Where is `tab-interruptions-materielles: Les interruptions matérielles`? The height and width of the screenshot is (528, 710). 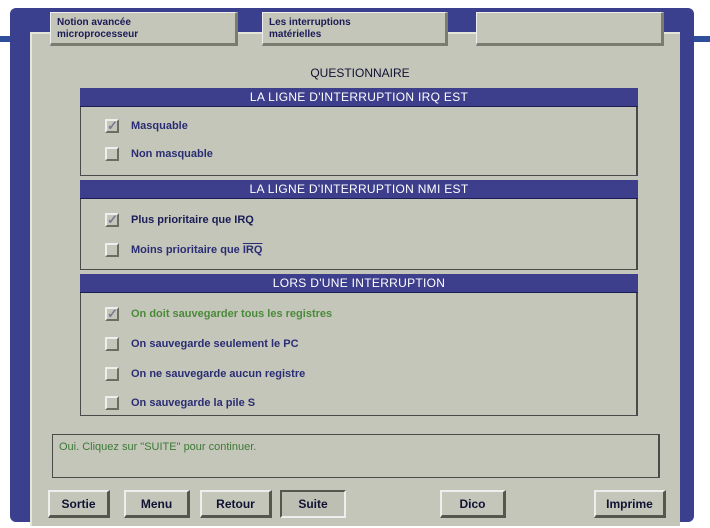
tab-interruptions-materielles: Les interruptions matérielles is located at coordinates (355, 29).